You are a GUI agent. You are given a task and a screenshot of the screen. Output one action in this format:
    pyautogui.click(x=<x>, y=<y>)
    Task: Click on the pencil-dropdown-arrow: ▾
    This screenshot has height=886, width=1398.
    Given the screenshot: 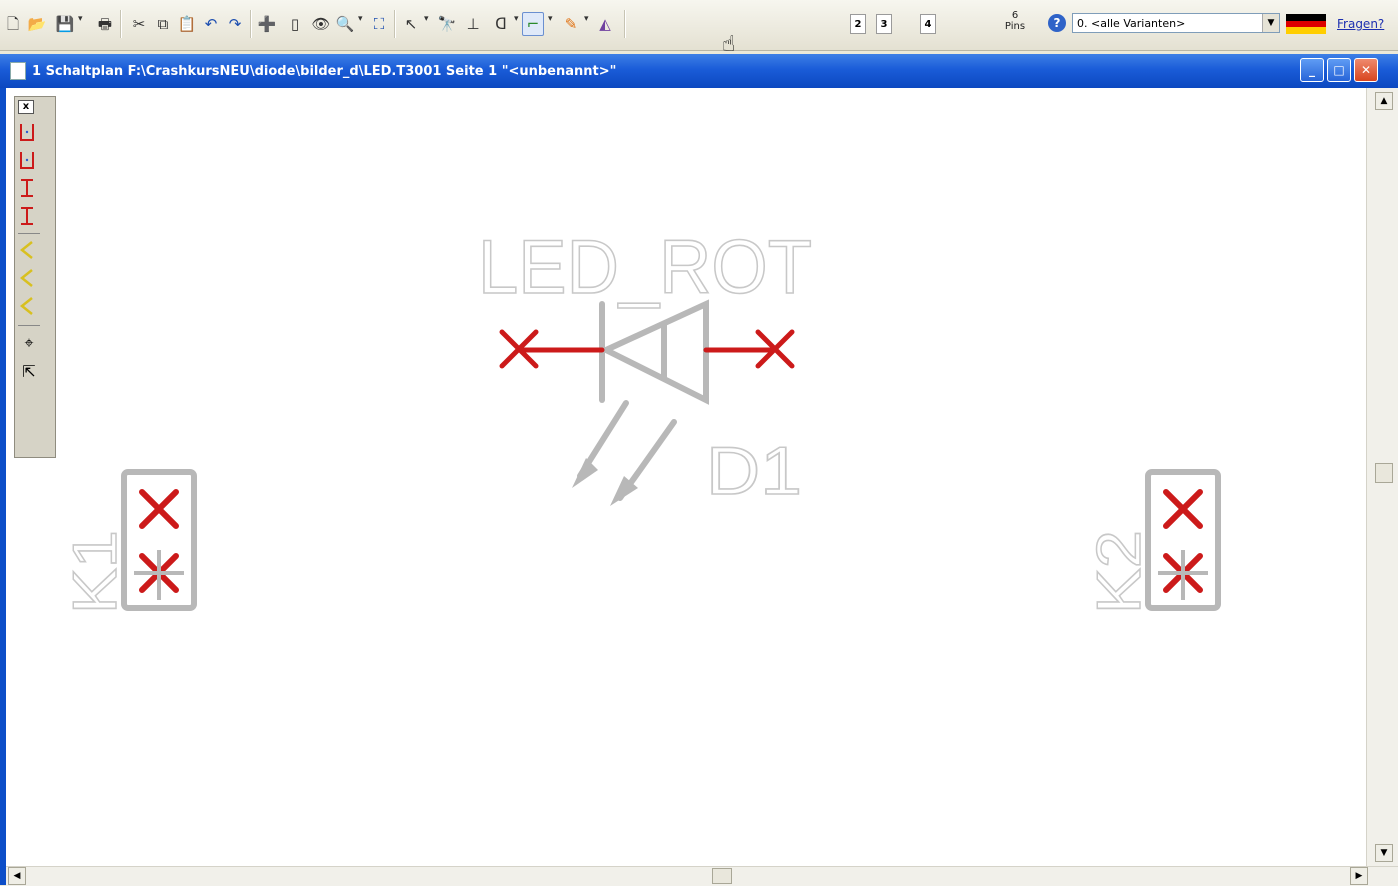 What is the action you would take?
    pyautogui.click(x=586, y=19)
    